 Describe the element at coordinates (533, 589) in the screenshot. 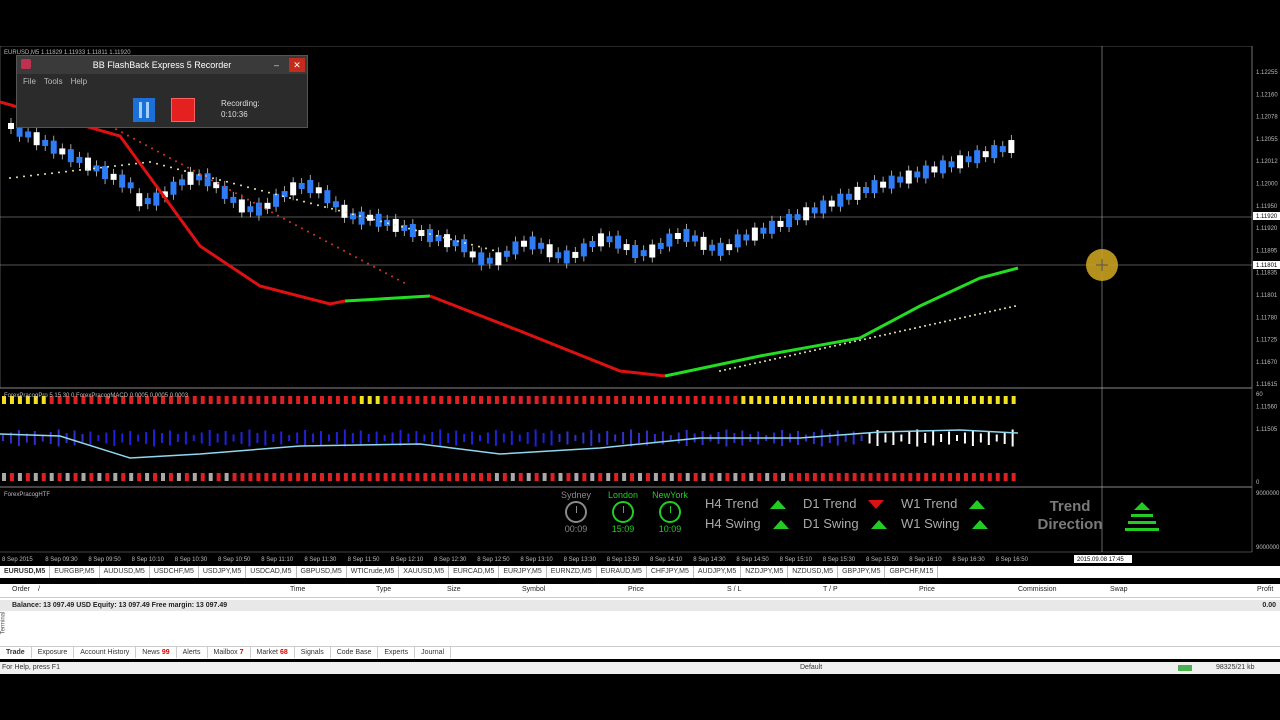

I see `terminal-column-header: Symbol` at that location.